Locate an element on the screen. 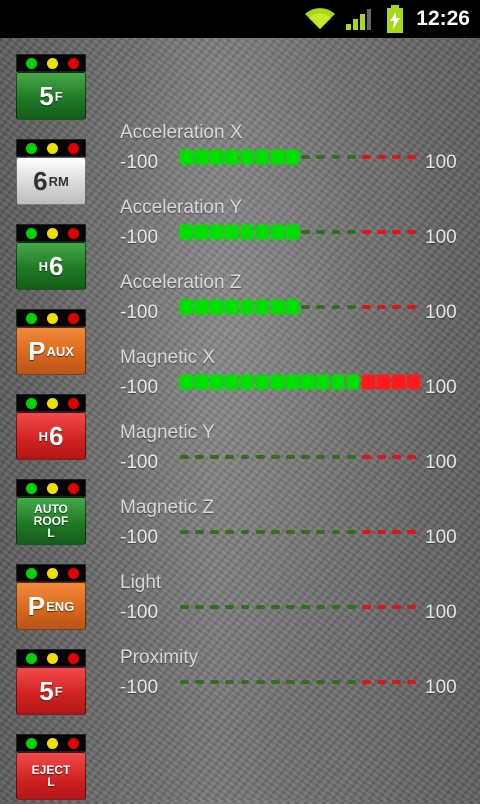 The width and height of the screenshot is (480, 804). toggle-button: P AUX is located at coordinates (51, 351).